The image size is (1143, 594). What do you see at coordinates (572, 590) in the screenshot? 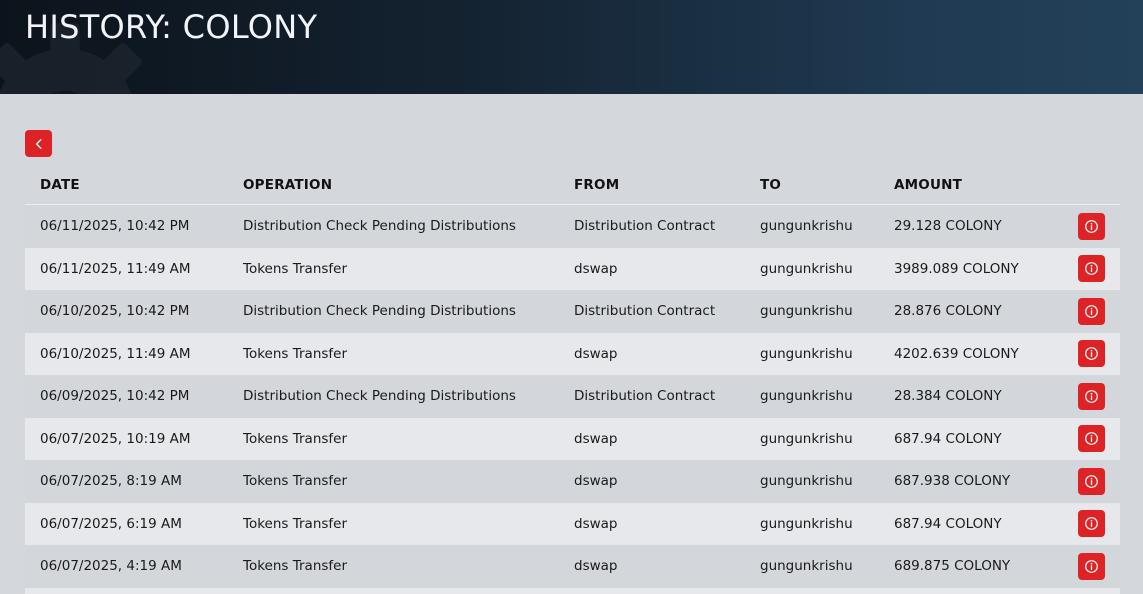
I see `table-next-row-edge` at bounding box center [572, 590].